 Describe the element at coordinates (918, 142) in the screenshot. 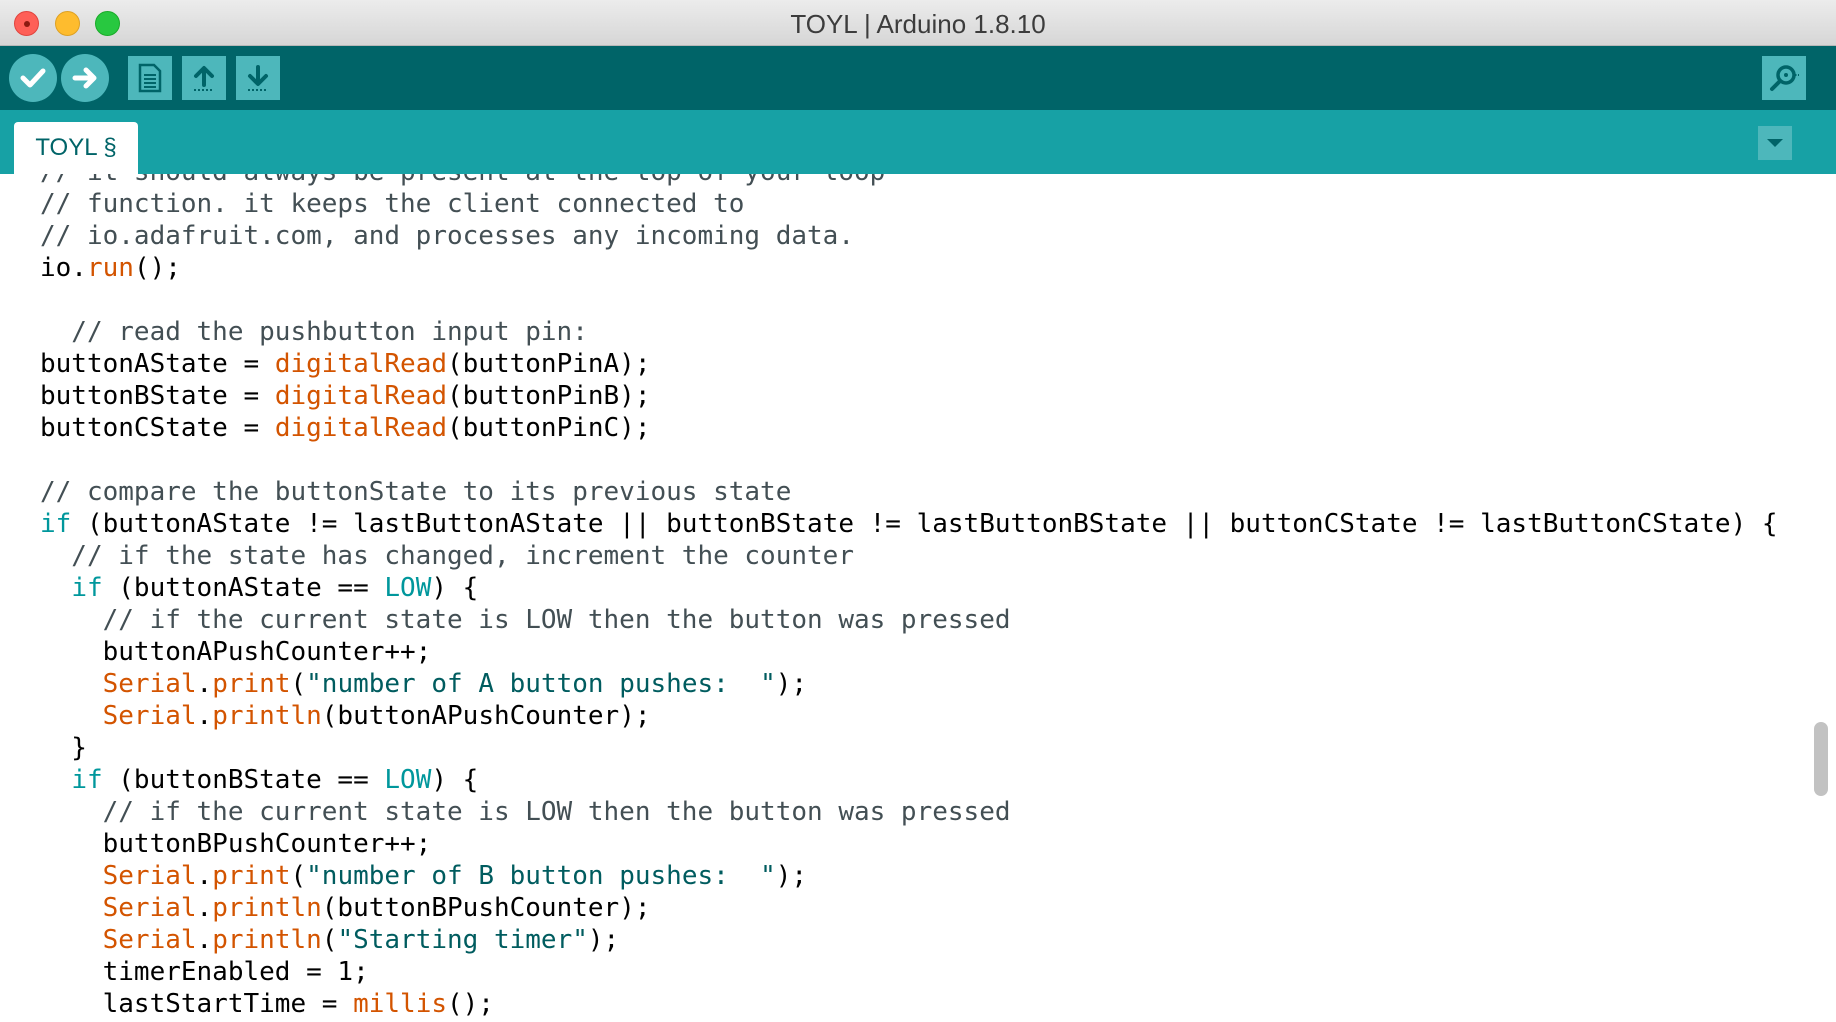

I see `tab-bar: TOYL §` at that location.